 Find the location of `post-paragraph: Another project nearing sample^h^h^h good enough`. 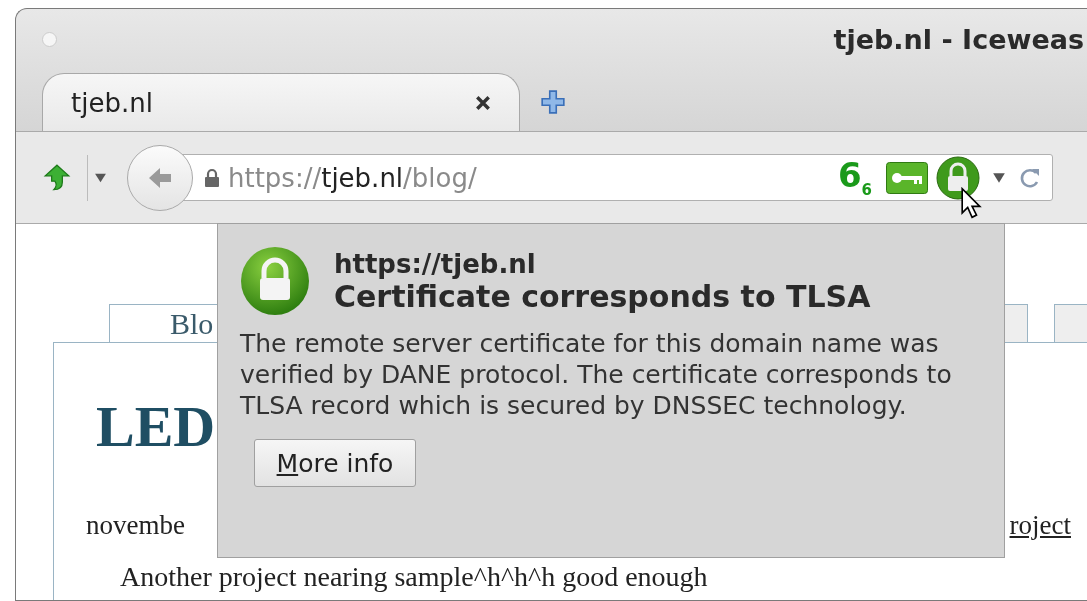

post-paragraph: Another project nearing sample^h^h^h good enough is located at coordinates (414, 577).